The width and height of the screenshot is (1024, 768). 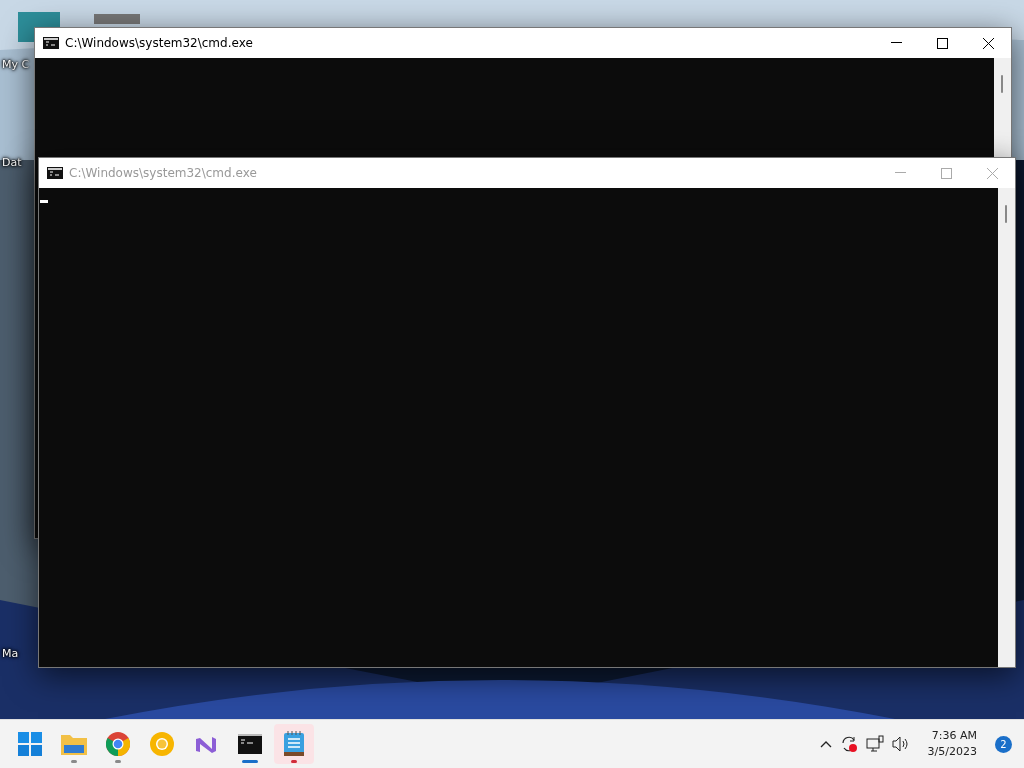 I want to click on notification-count: 2, so click(x=1003, y=744).